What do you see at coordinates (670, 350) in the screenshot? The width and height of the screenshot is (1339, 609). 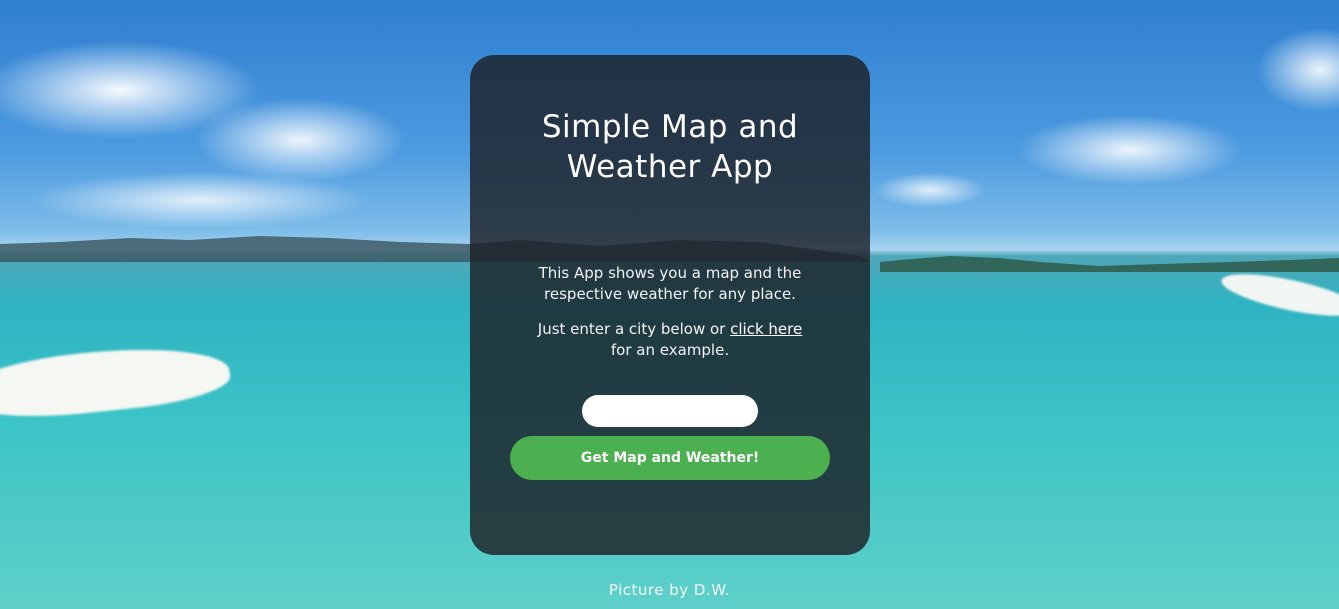 I see `instruction-text-after: for an example.` at bounding box center [670, 350].